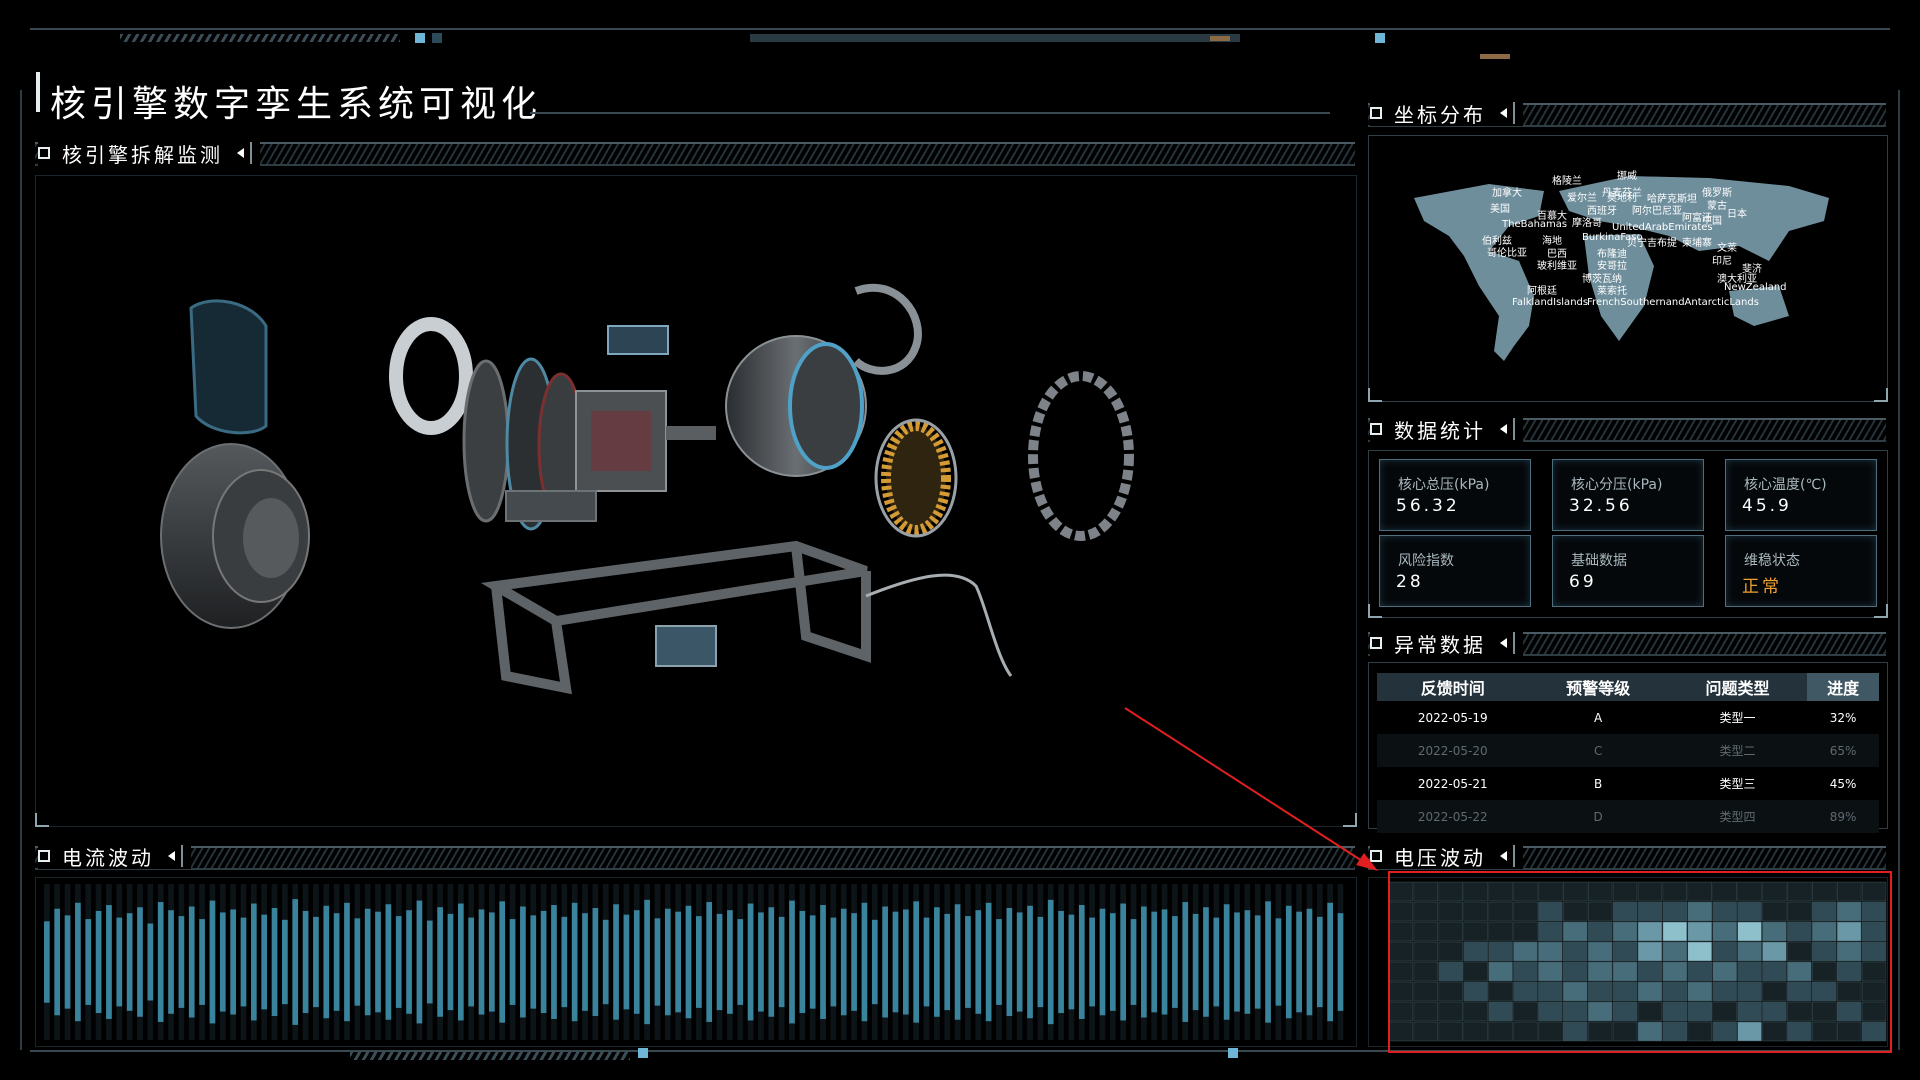  Describe the element at coordinates (1899, 570) in the screenshot. I see `right-frame-line` at that location.